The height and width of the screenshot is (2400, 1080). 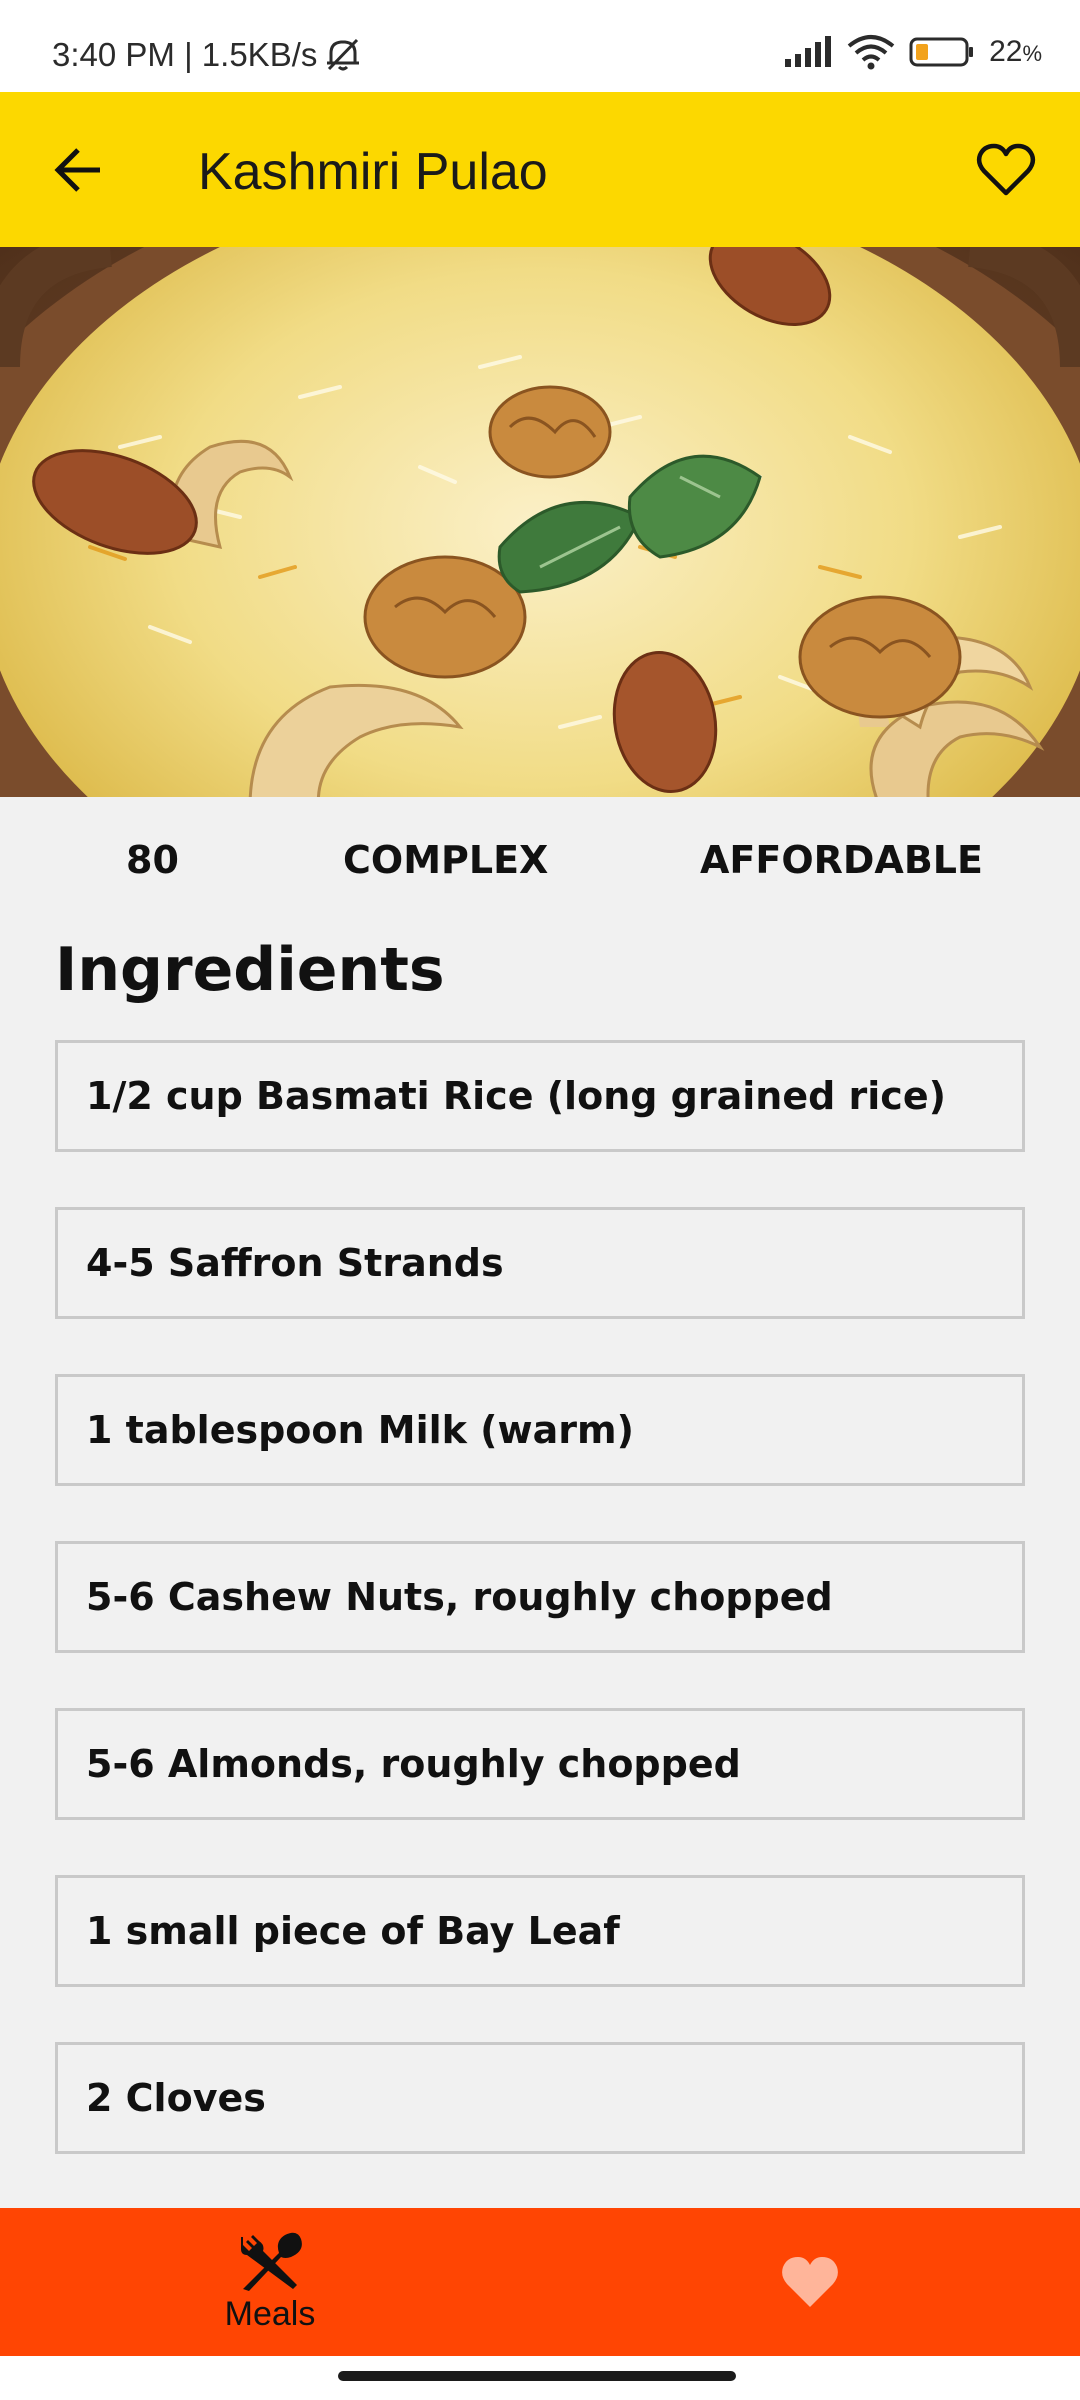 What do you see at coordinates (540, 1931) in the screenshot?
I see `ingredient-item: 1 small piece of Bay Leaf` at bounding box center [540, 1931].